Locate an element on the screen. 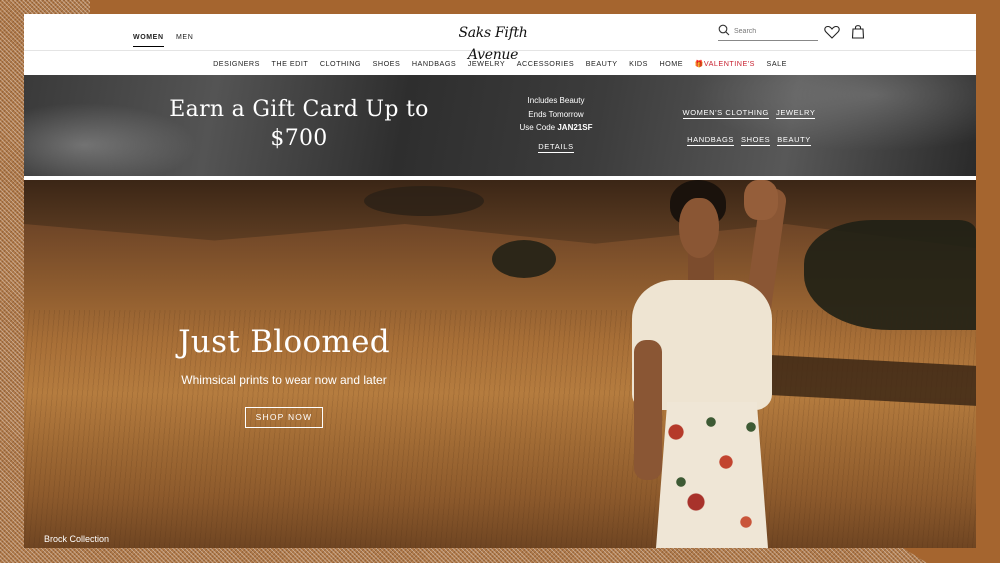 The height and width of the screenshot is (563, 1000). nav-handbags: HANDBAGS is located at coordinates (434, 63).